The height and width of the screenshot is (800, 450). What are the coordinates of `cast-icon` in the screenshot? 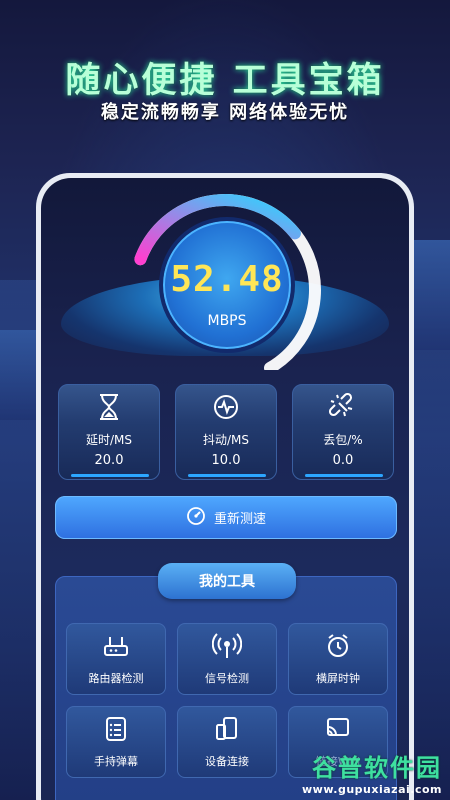 It's located at (338, 729).